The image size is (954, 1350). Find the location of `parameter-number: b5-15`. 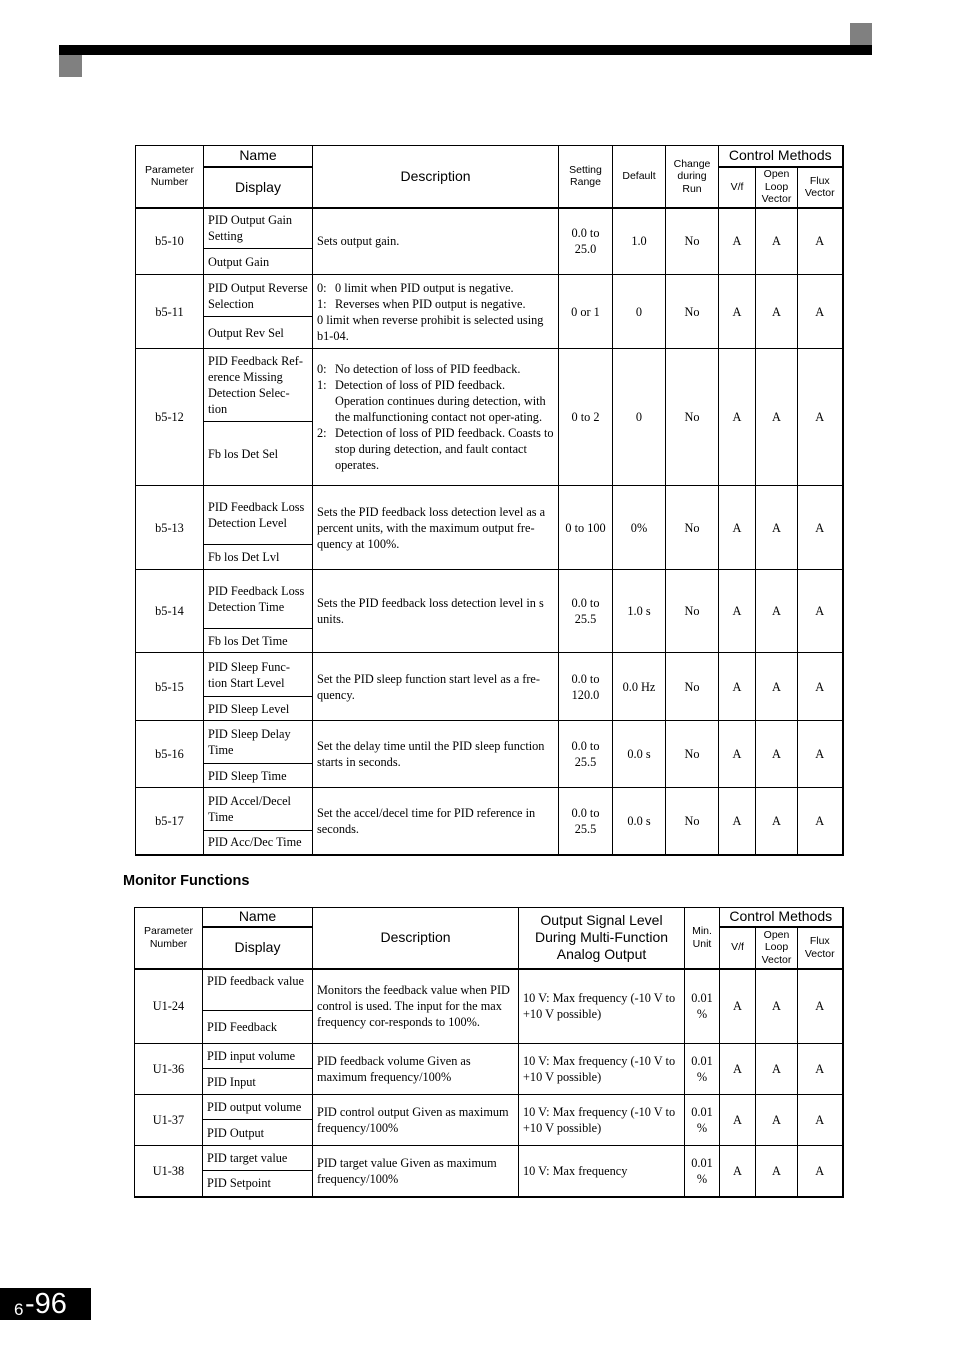

parameter-number: b5-15 is located at coordinates (169, 686).